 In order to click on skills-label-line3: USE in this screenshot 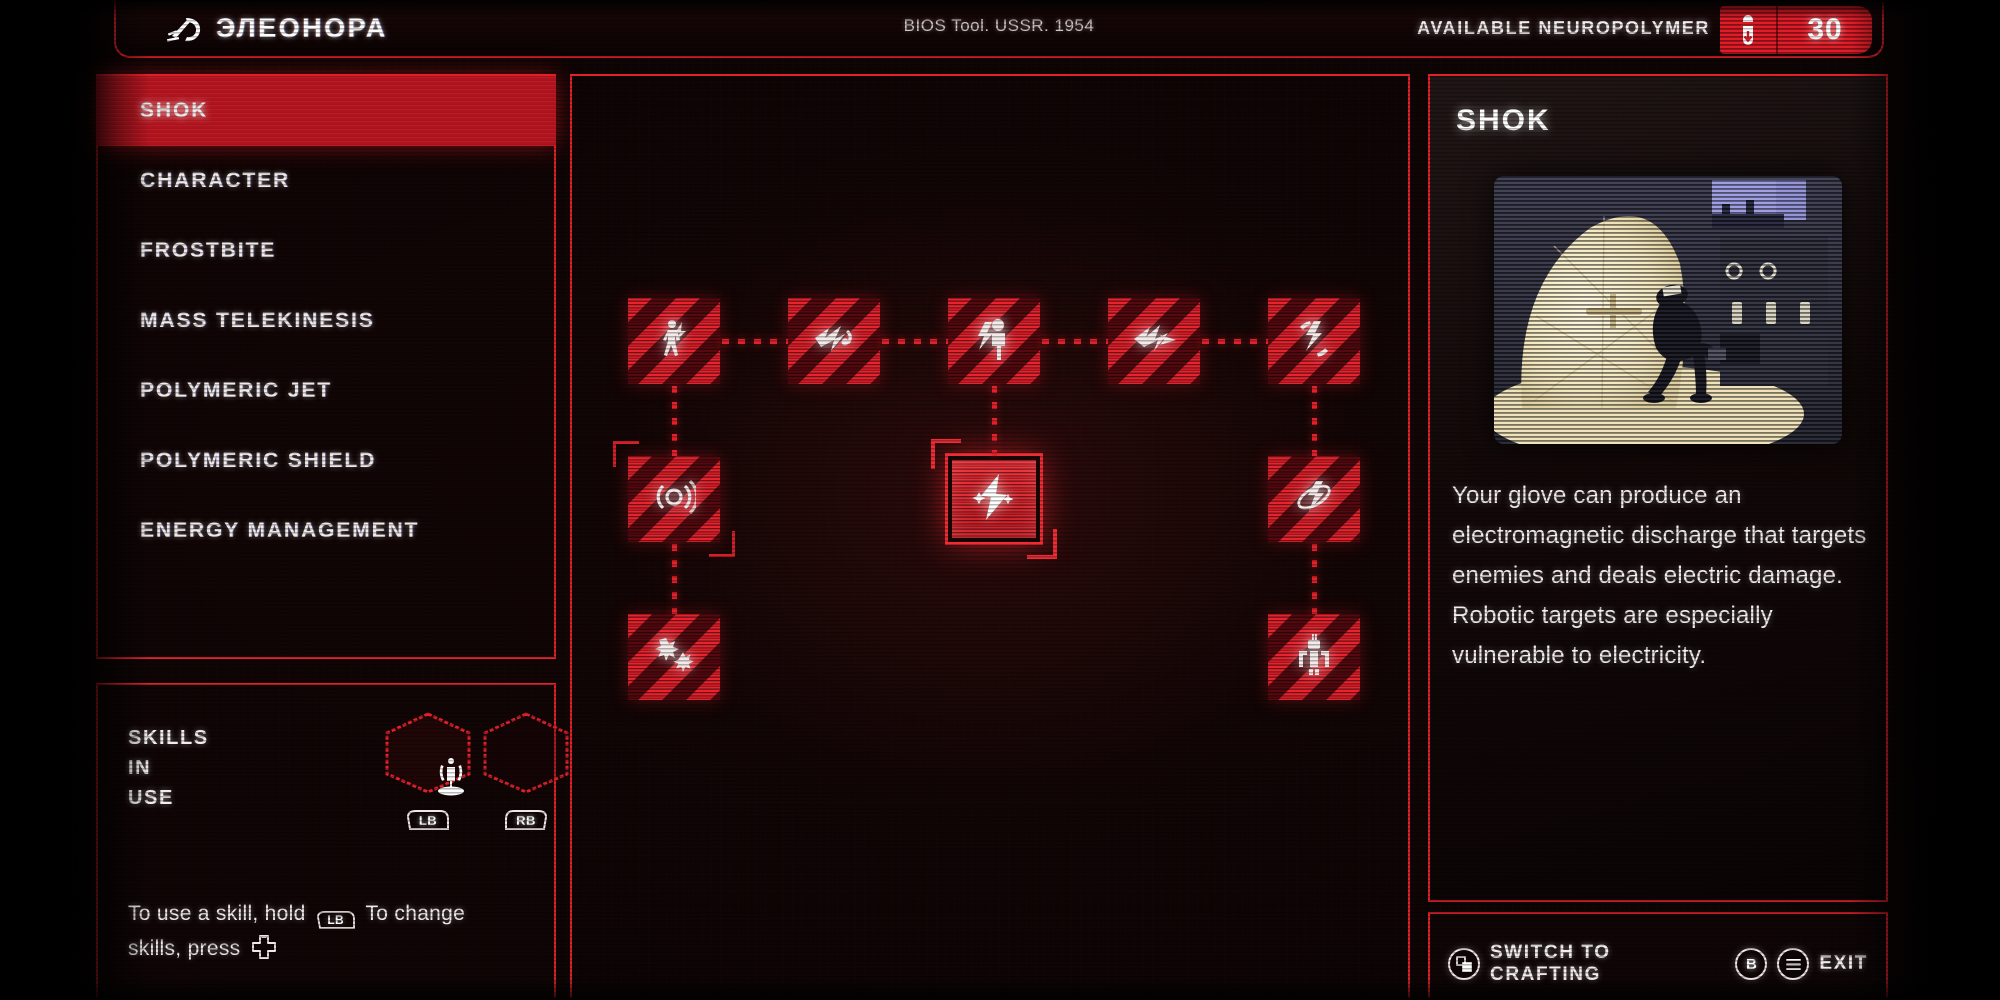, I will do `click(151, 798)`.